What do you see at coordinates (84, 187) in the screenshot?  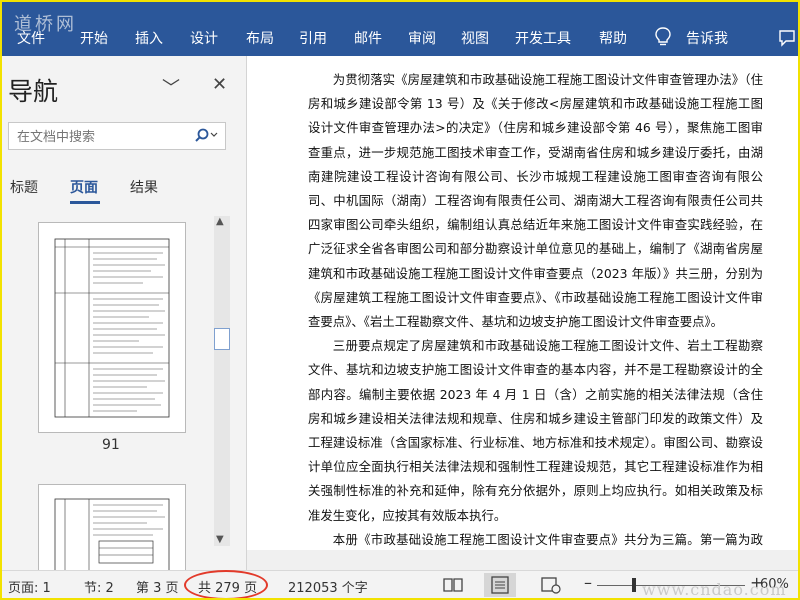 I see `nav-tab-pages: 页面` at bounding box center [84, 187].